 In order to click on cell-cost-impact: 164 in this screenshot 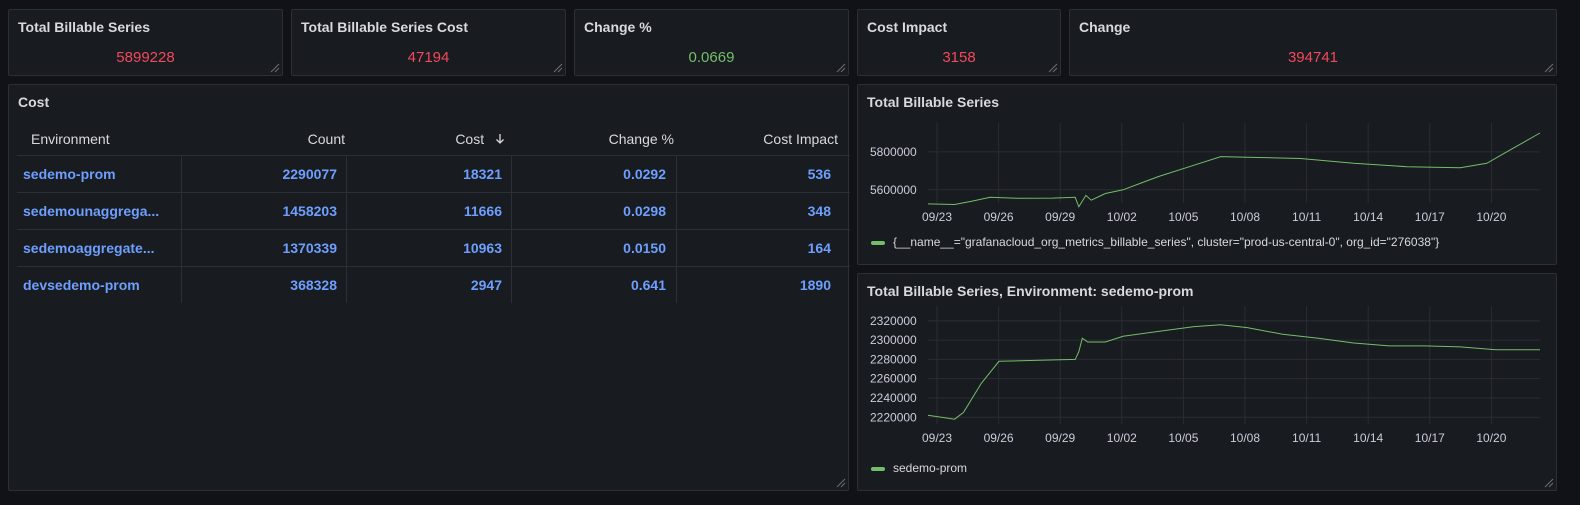, I will do `click(819, 248)`.